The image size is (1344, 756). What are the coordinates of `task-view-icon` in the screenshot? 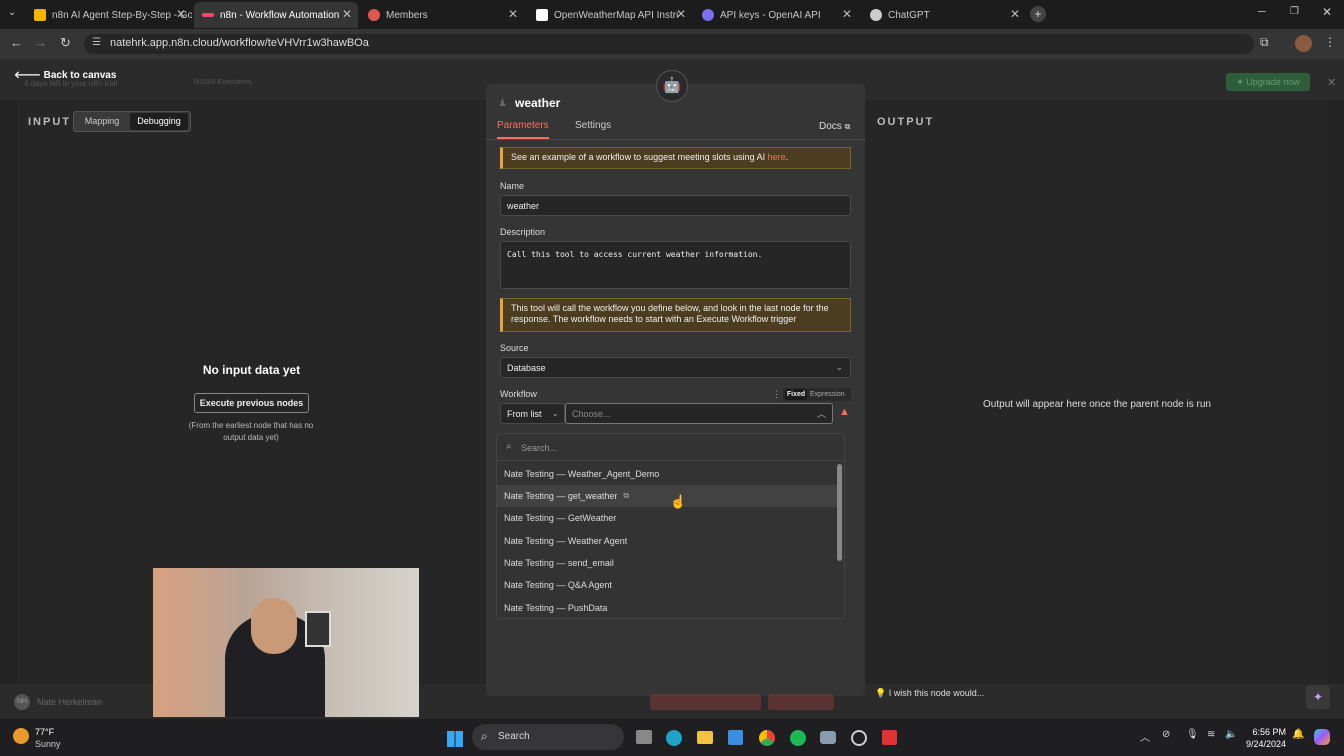 It's located at (644, 737).